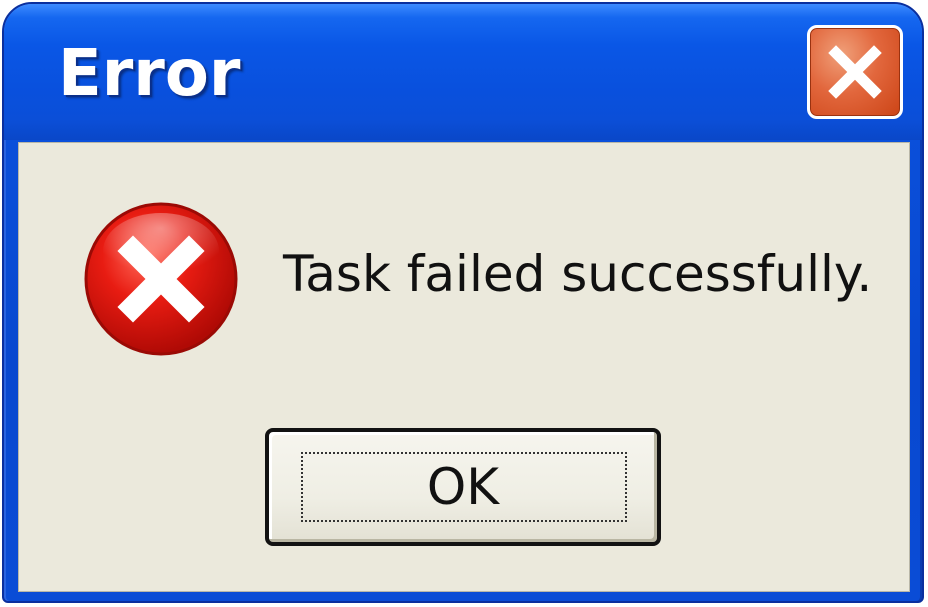  Describe the element at coordinates (149, 74) in the screenshot. I see `dialog-title: Error` at that location.